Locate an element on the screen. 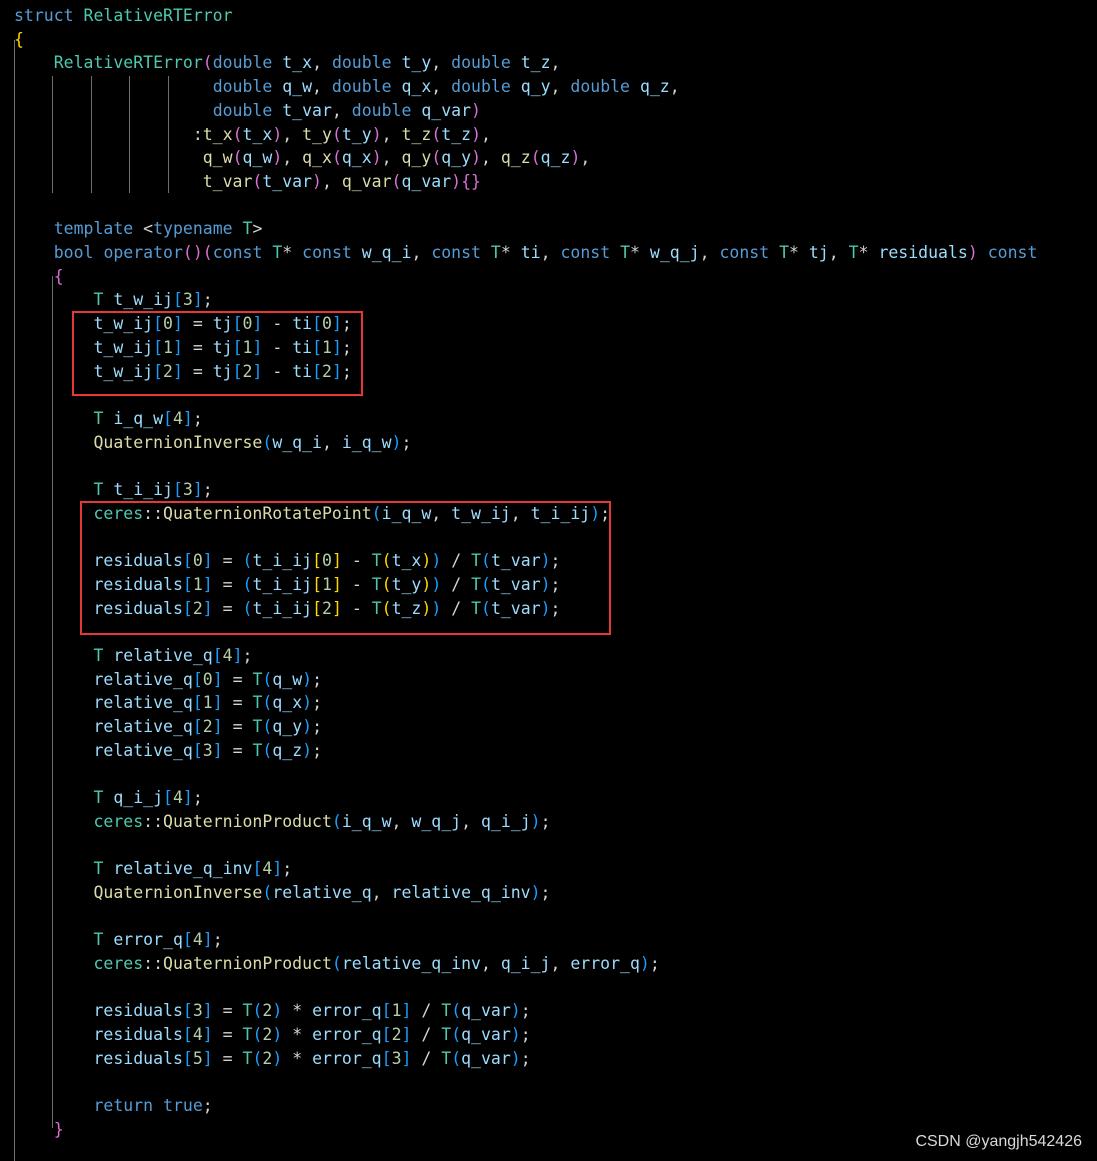 This screenshot has width=1097, height=1161. code-line: relative_q[1] = T(q_x); is located at coordinates (208, 703).